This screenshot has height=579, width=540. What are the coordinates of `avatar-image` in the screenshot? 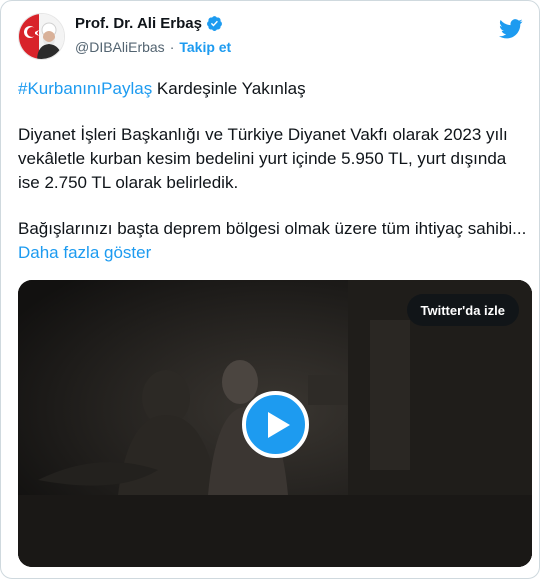 It's located at (41, 36).